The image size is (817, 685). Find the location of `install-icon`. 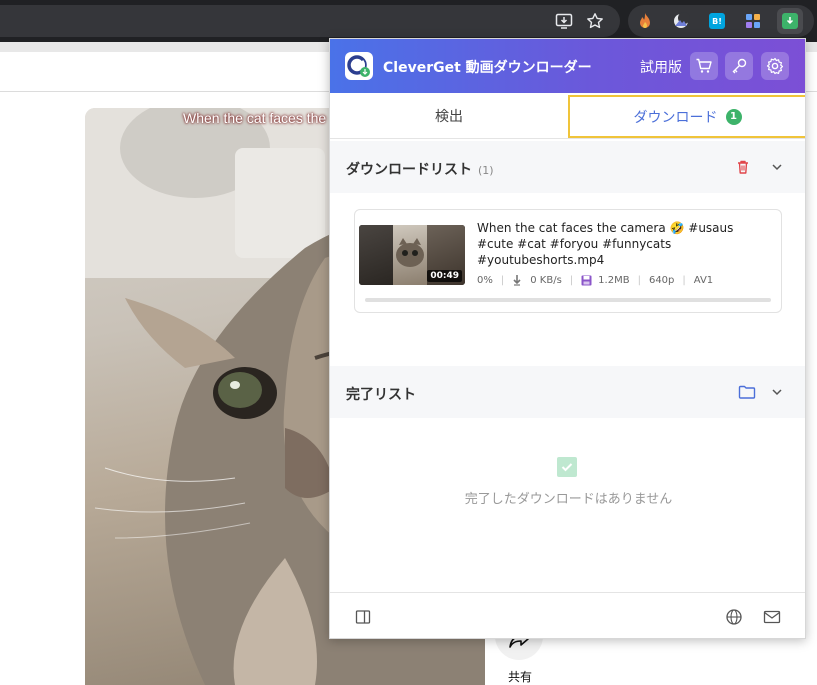

install-icon is located at coordinates (564, 21).